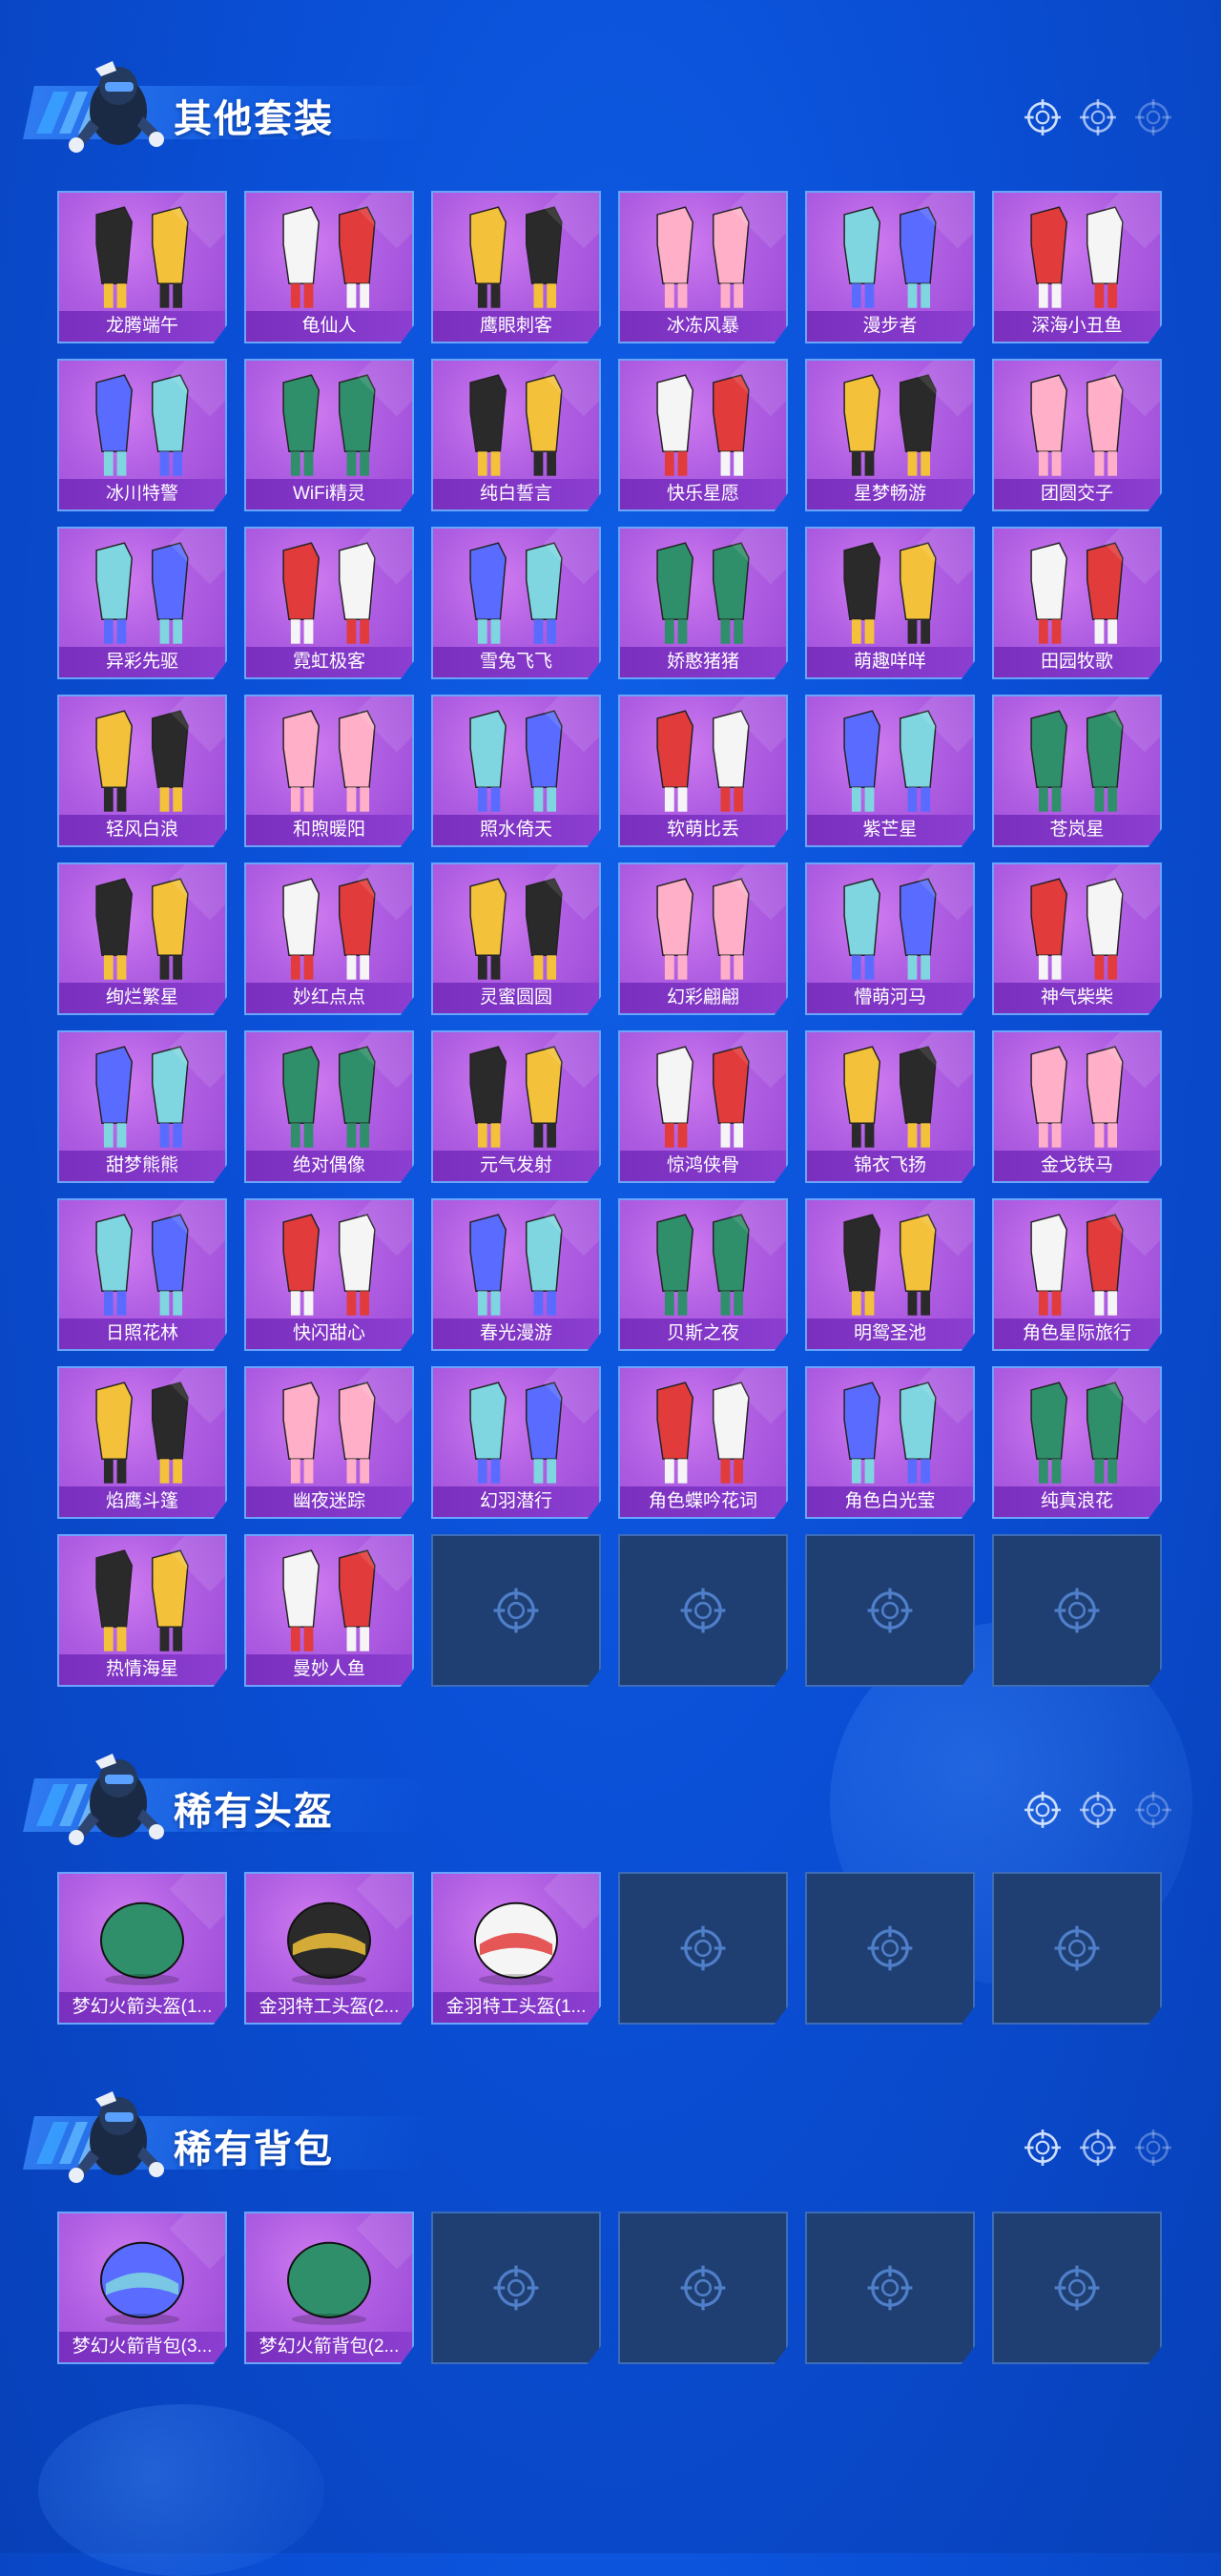 The width and height of the screenshot is (1221, 2576). What do you see at coordinates (329, 1166) in the screenshot?
I see `item-name-label: 绝对偶像` at bounding box center [329, 1166].